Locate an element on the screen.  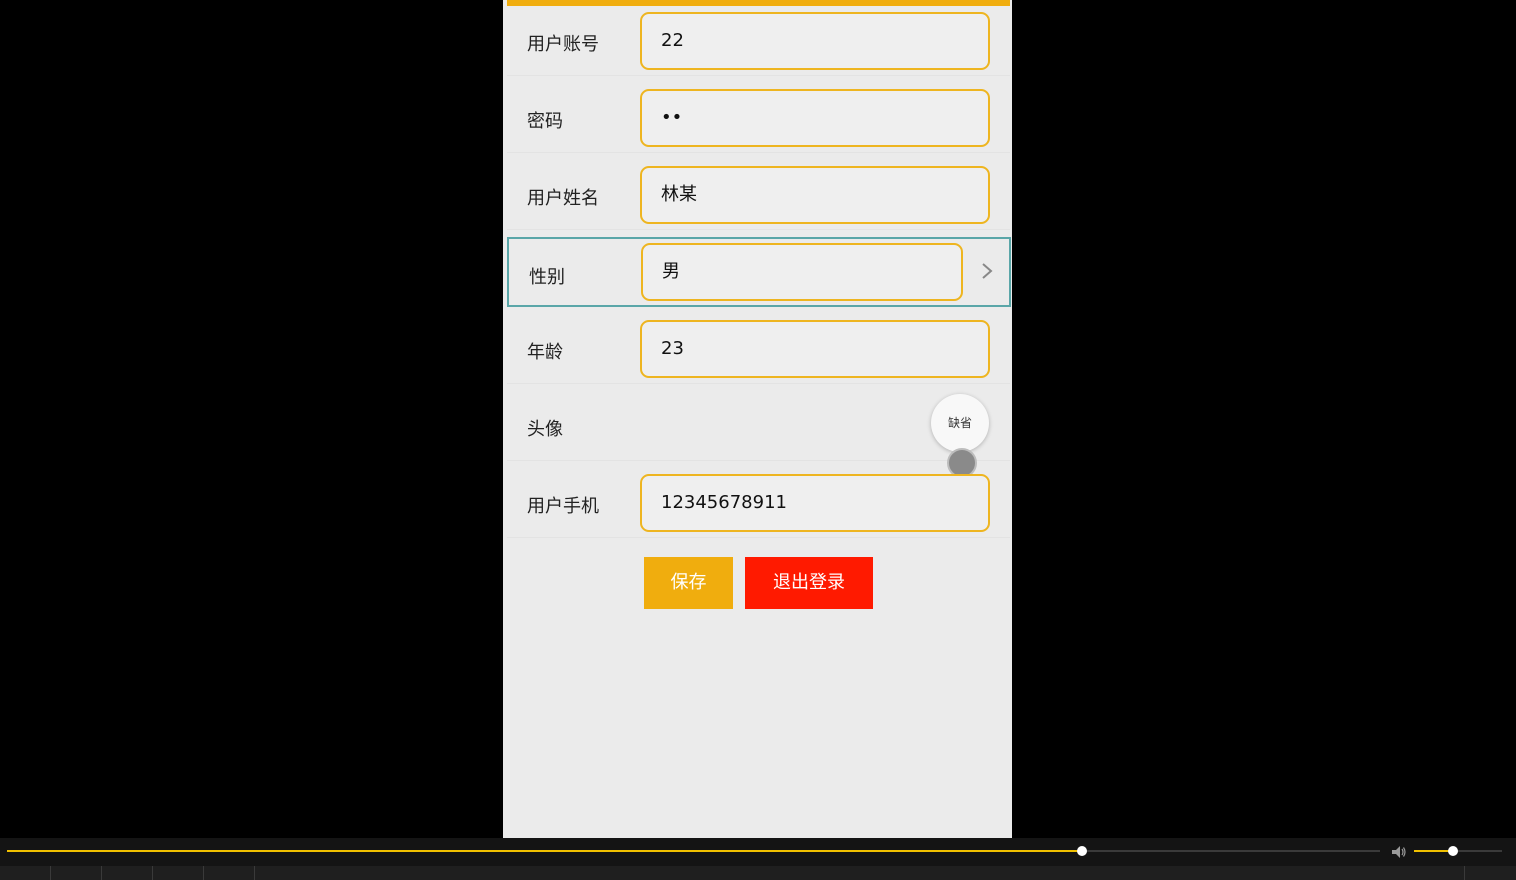
form-row-password: 密码 •• is located at coordinates (758, 118).